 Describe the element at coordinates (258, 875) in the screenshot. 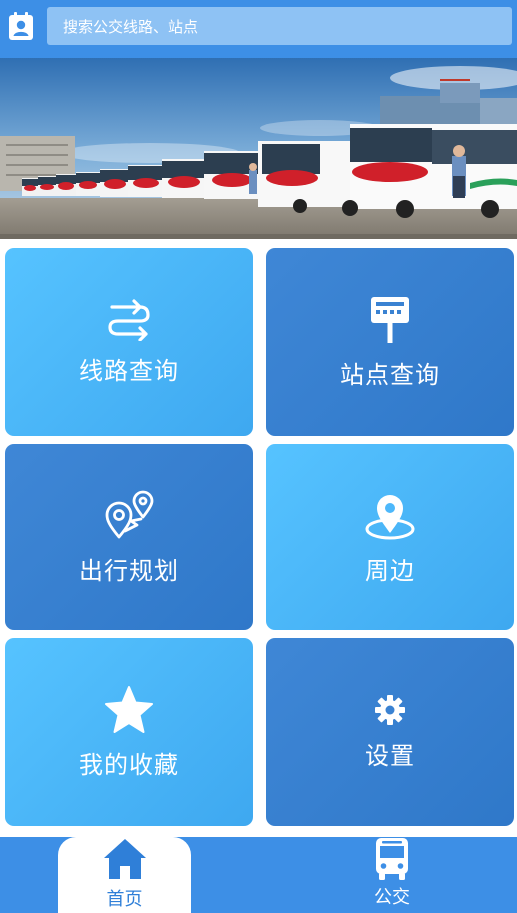

I see `bottom-nav: 首页 公交` at that location.